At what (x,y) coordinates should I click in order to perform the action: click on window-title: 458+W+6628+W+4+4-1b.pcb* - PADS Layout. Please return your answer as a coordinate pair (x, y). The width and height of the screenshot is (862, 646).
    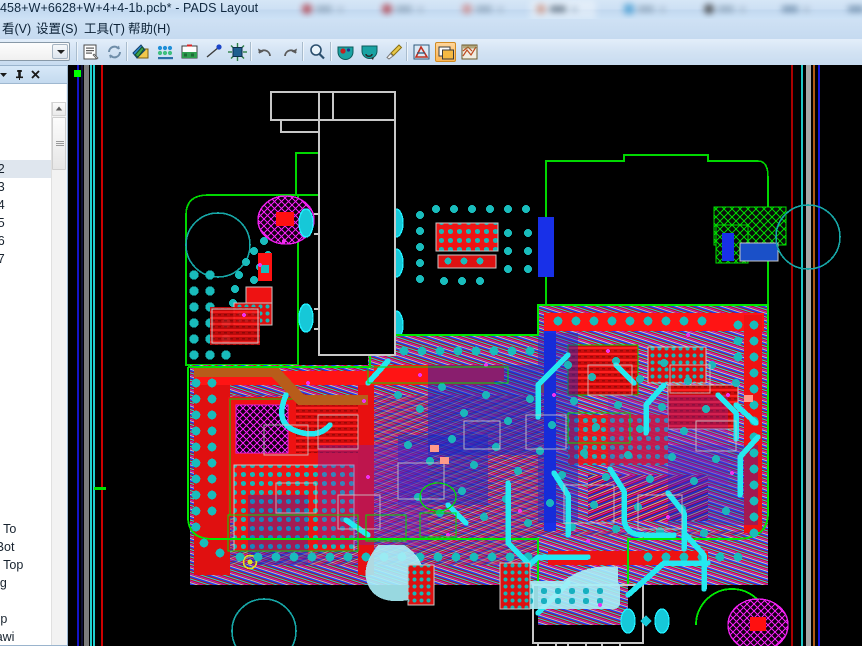
    Looking at the image, I should click on (129, 8).